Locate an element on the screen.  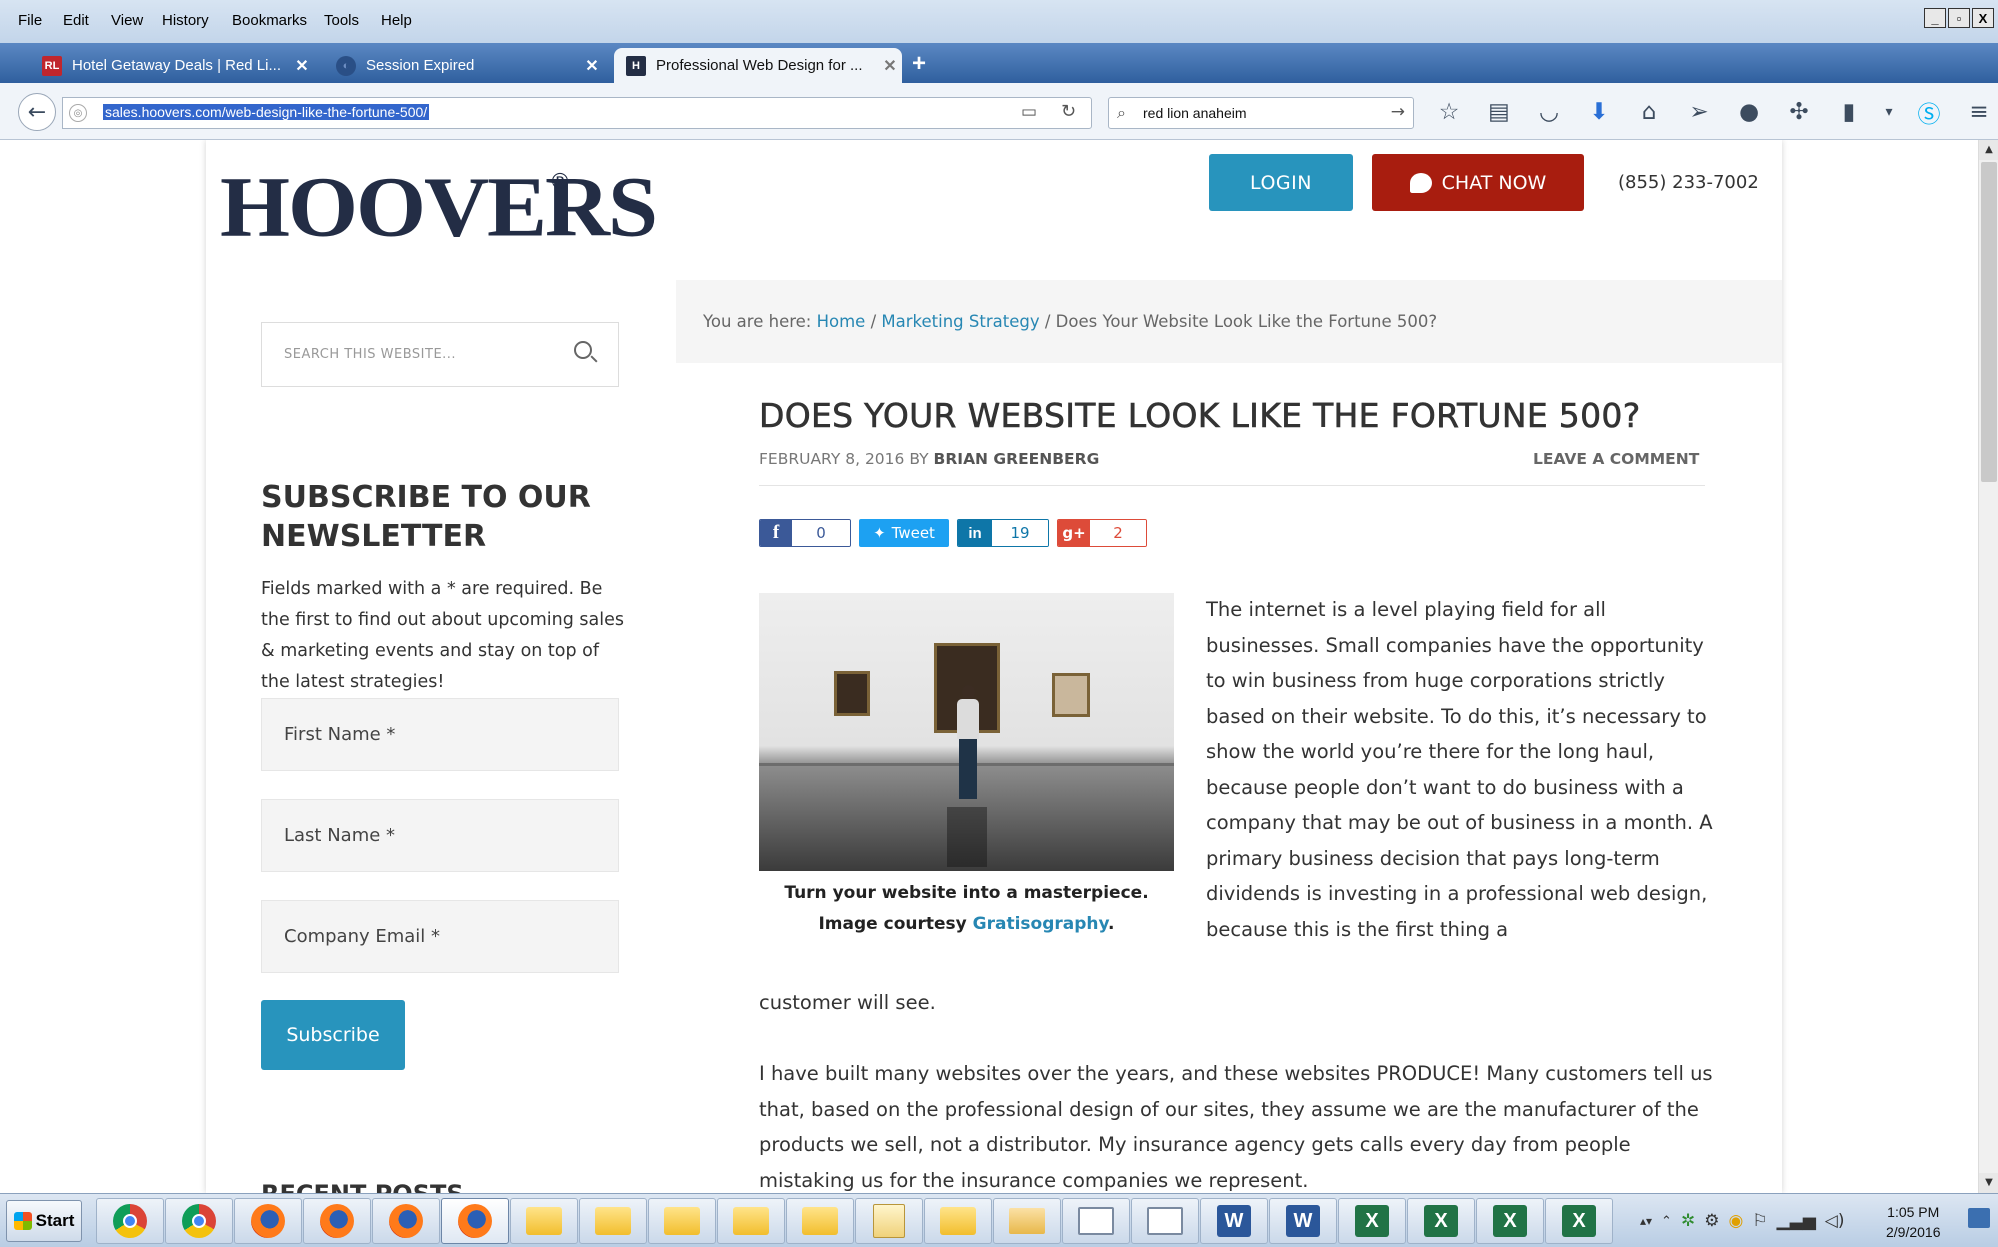
post-date: FEBRUARY 8, 2016 is located at coordinates (832, 459).